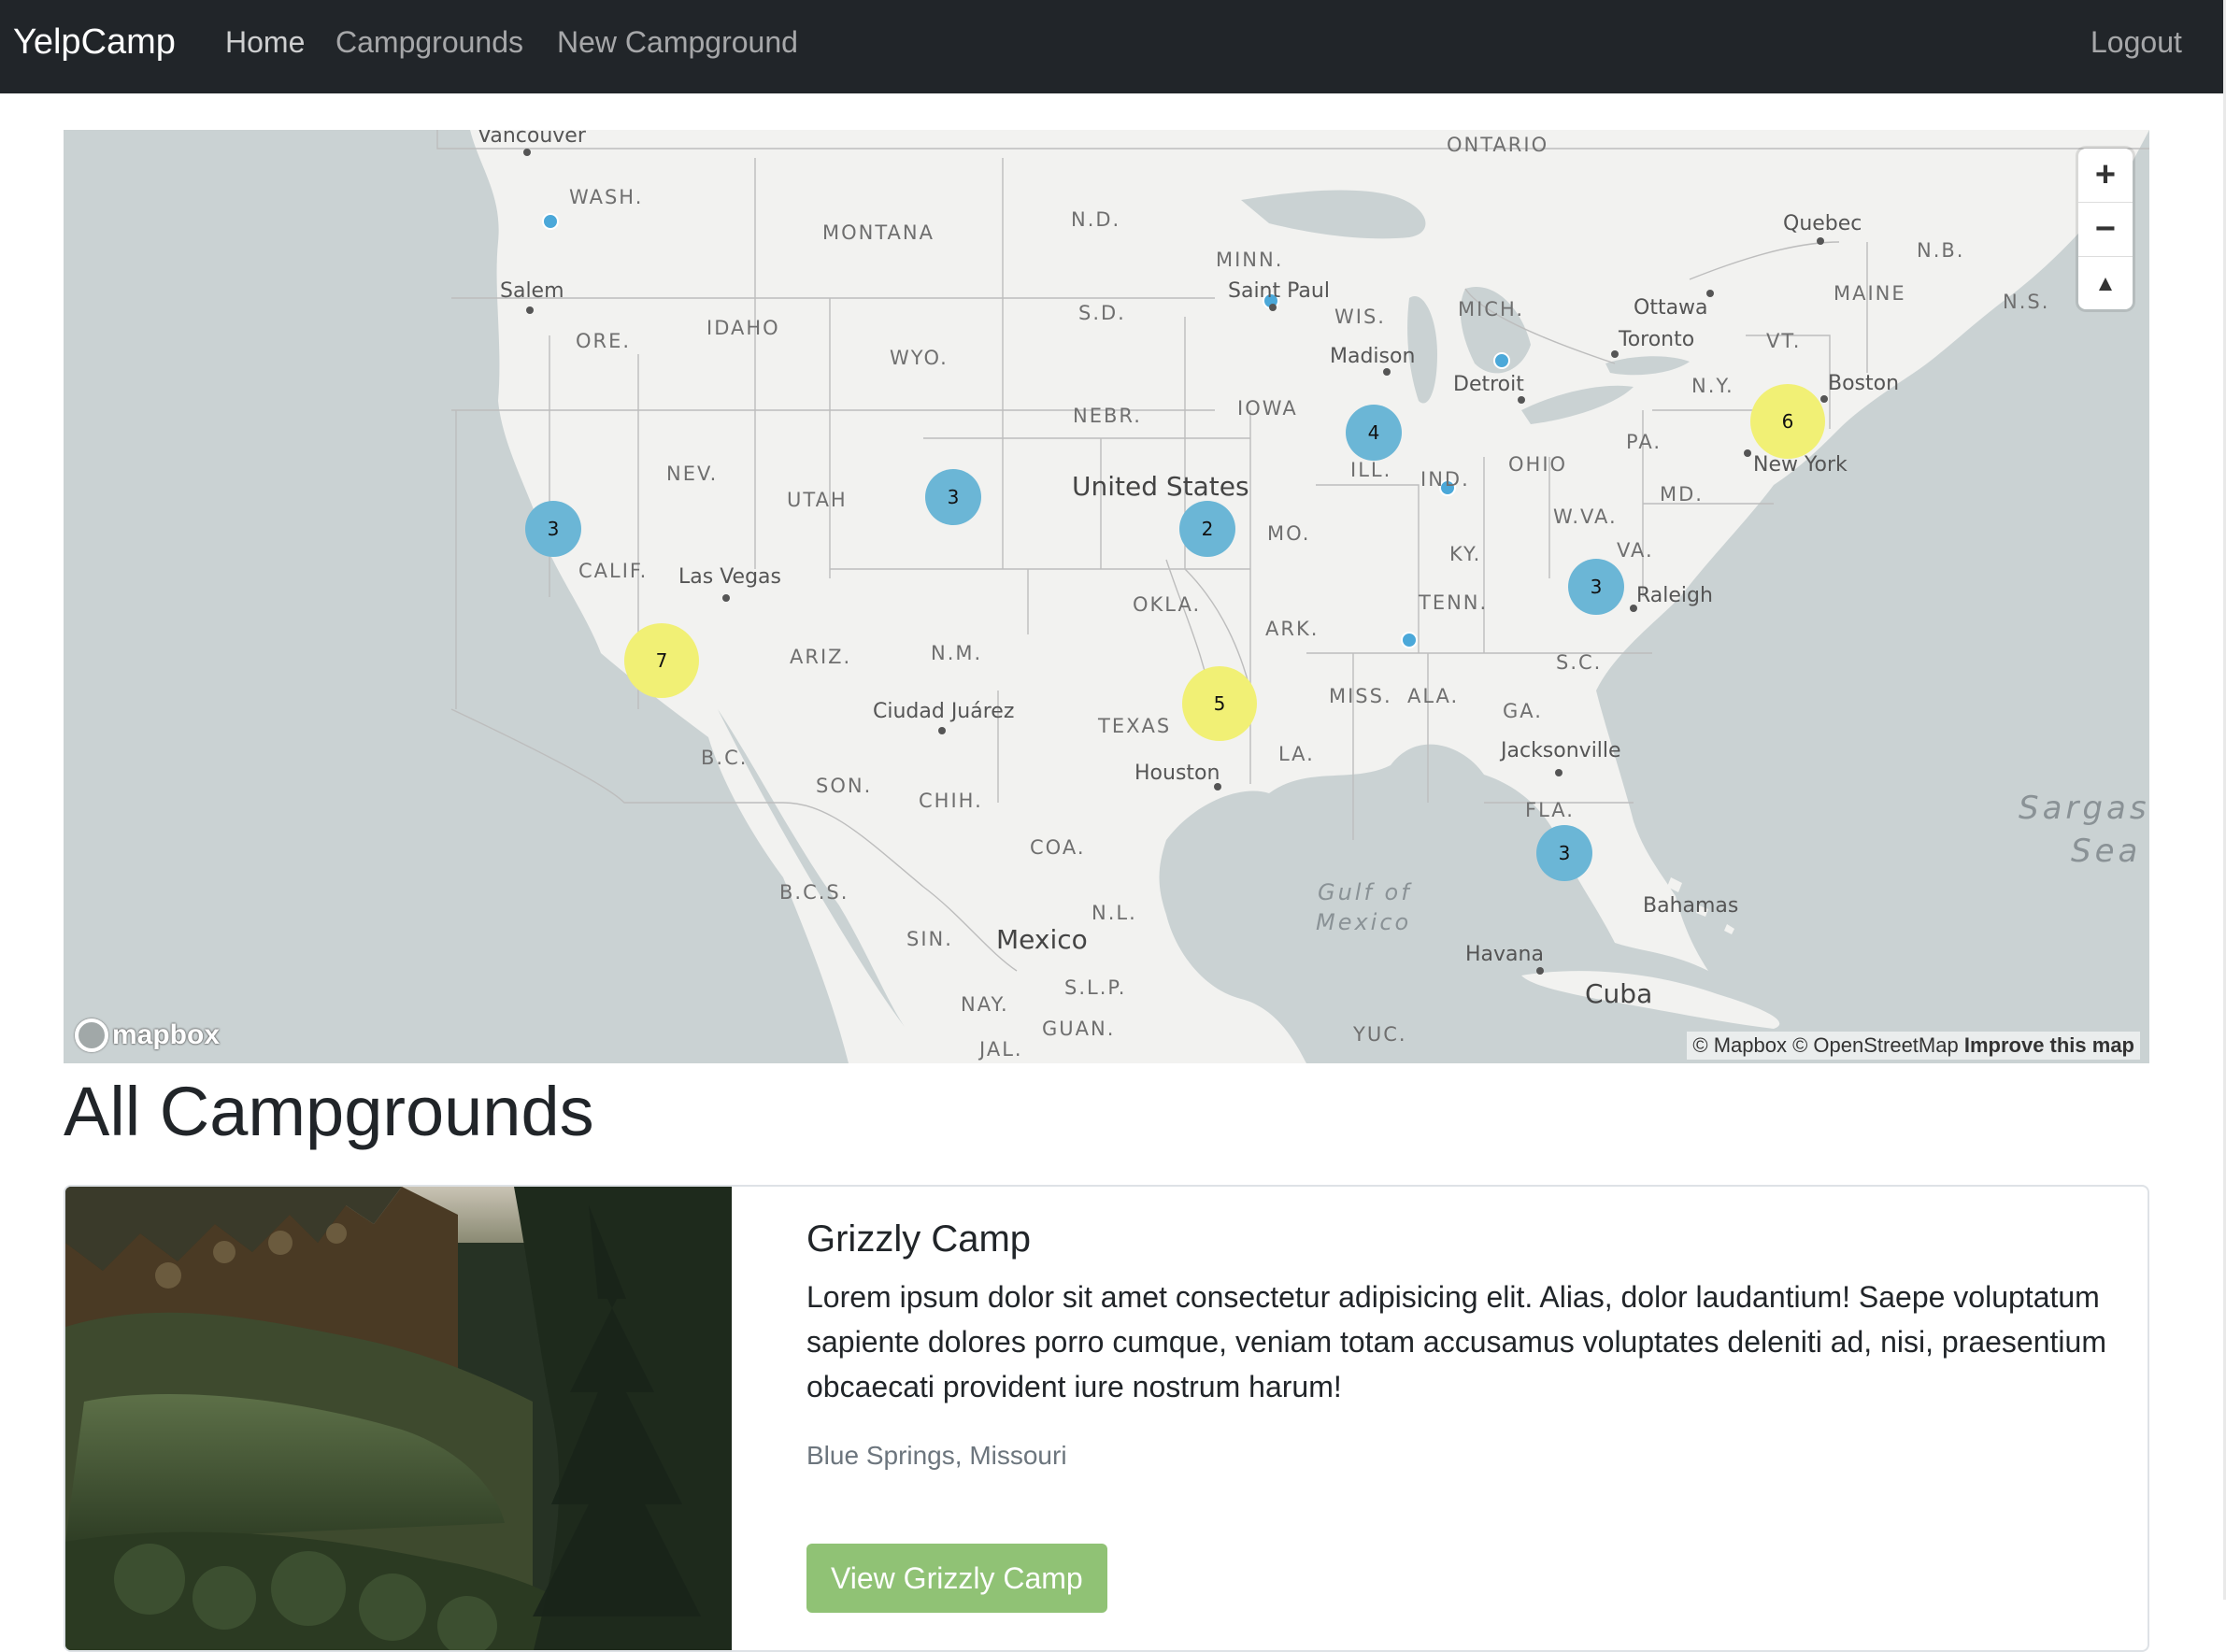 This screenshot has width=2226, height=1652. I want to click on map-label: MAINE, so click(1870, 294).